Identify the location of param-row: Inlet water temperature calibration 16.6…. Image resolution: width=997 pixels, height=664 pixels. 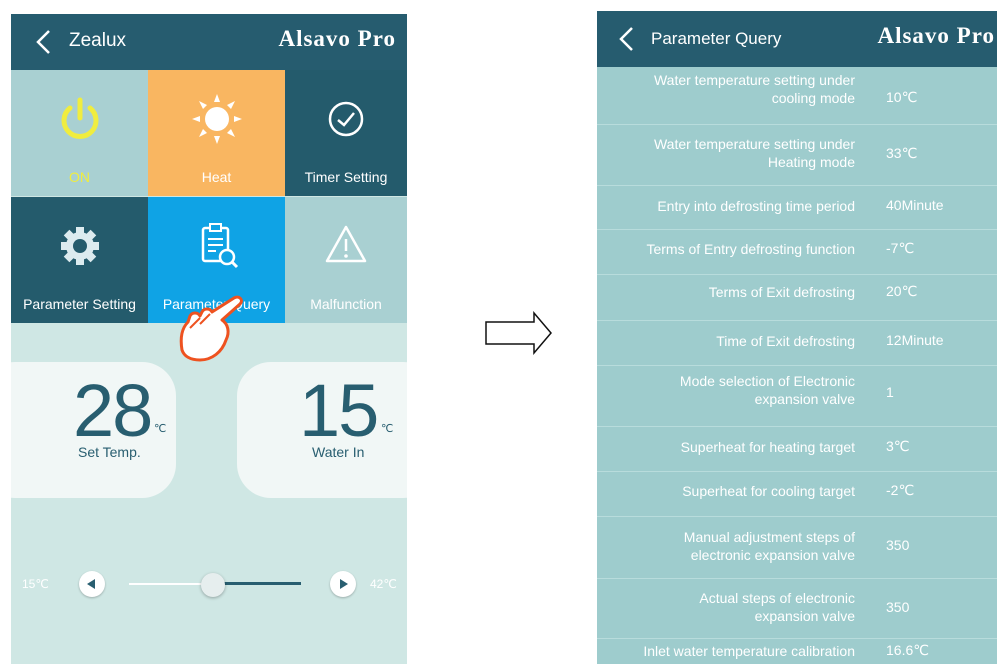
(797, 651).